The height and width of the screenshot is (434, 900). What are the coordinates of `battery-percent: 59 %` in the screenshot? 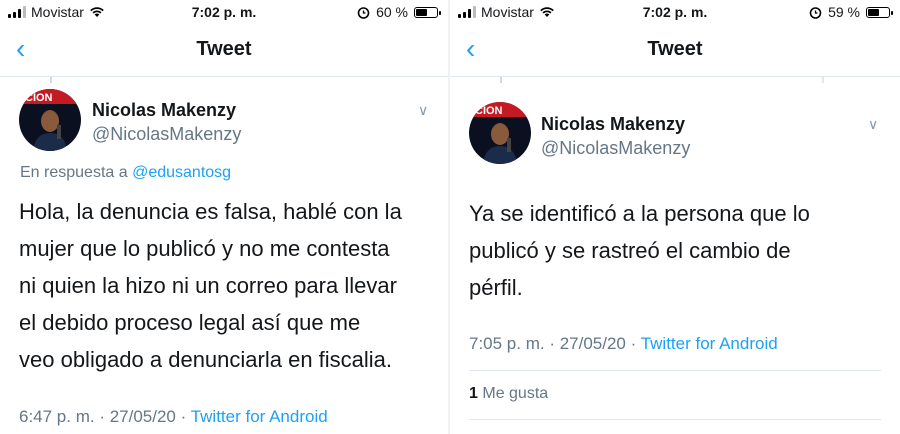 It's located at (844, 12).